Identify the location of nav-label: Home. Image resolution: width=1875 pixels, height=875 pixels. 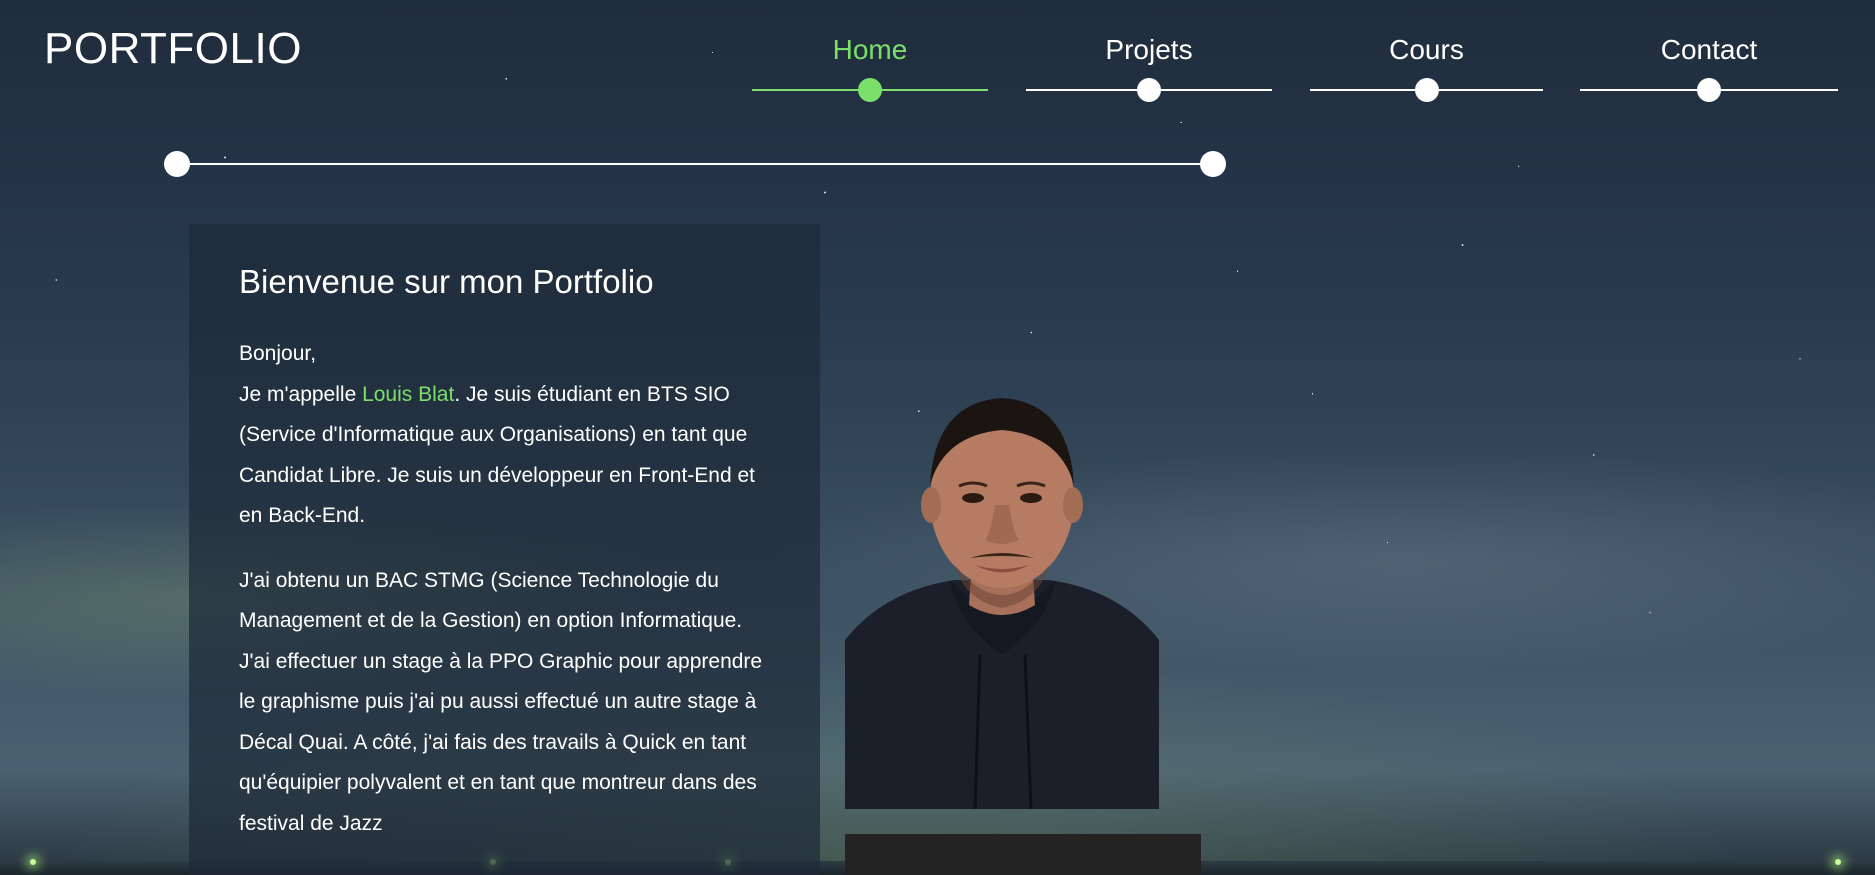
(870, 49).